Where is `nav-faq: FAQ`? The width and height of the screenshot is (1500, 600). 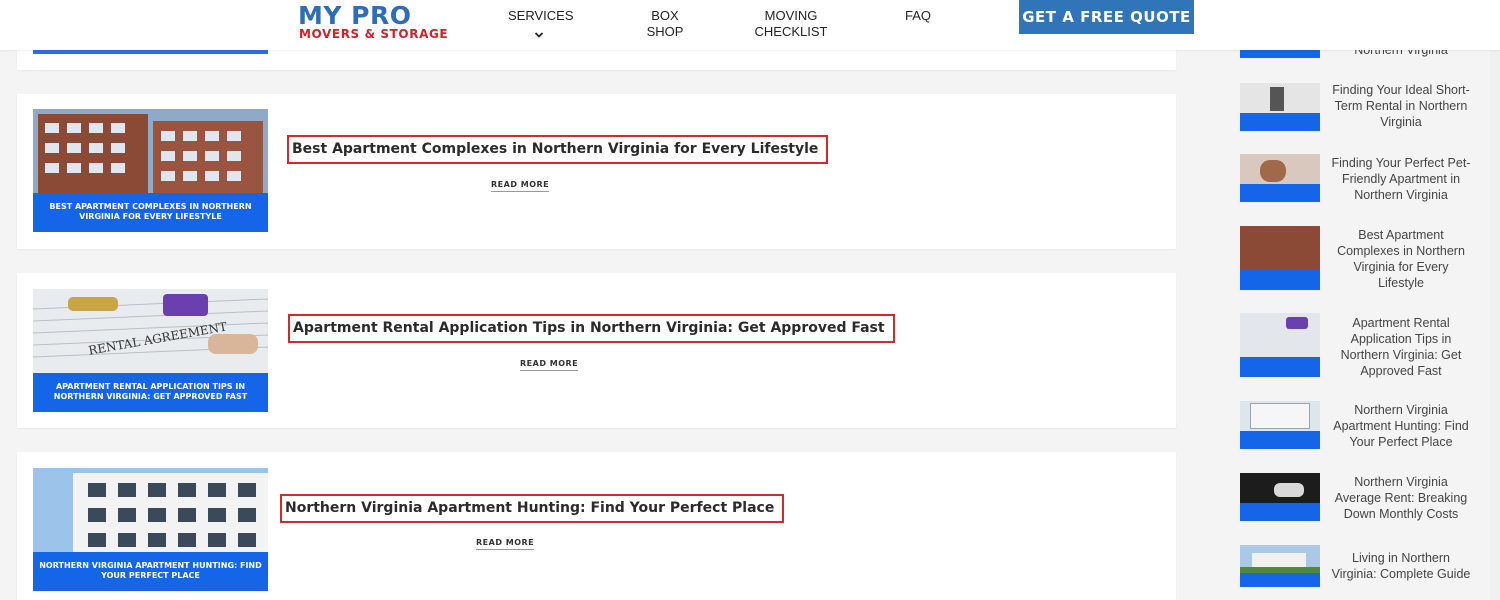
nav-faq: FAQ is located at coordinates (918, 16).